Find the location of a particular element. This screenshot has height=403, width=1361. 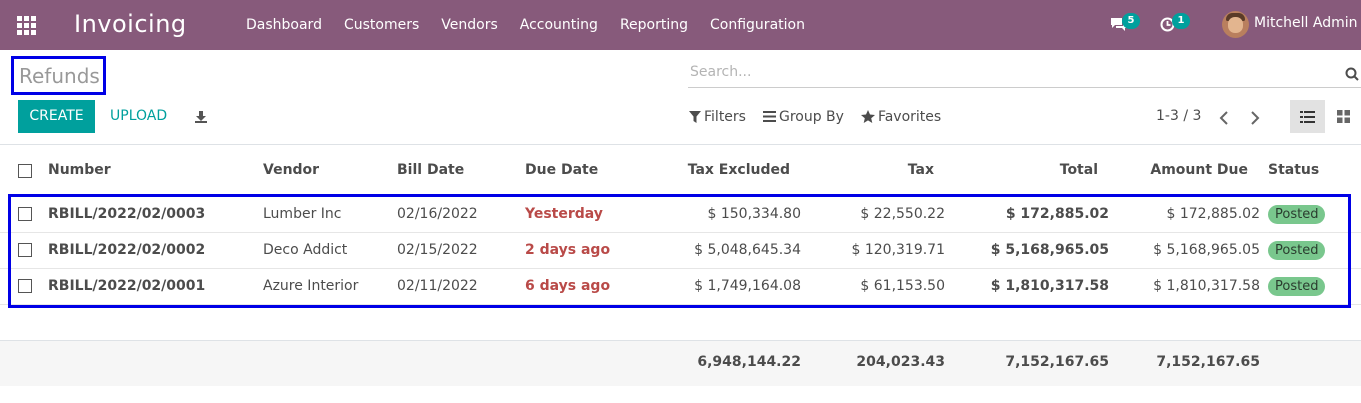

menu-dashboard: Dashboard is located at coordinates (284, 25).